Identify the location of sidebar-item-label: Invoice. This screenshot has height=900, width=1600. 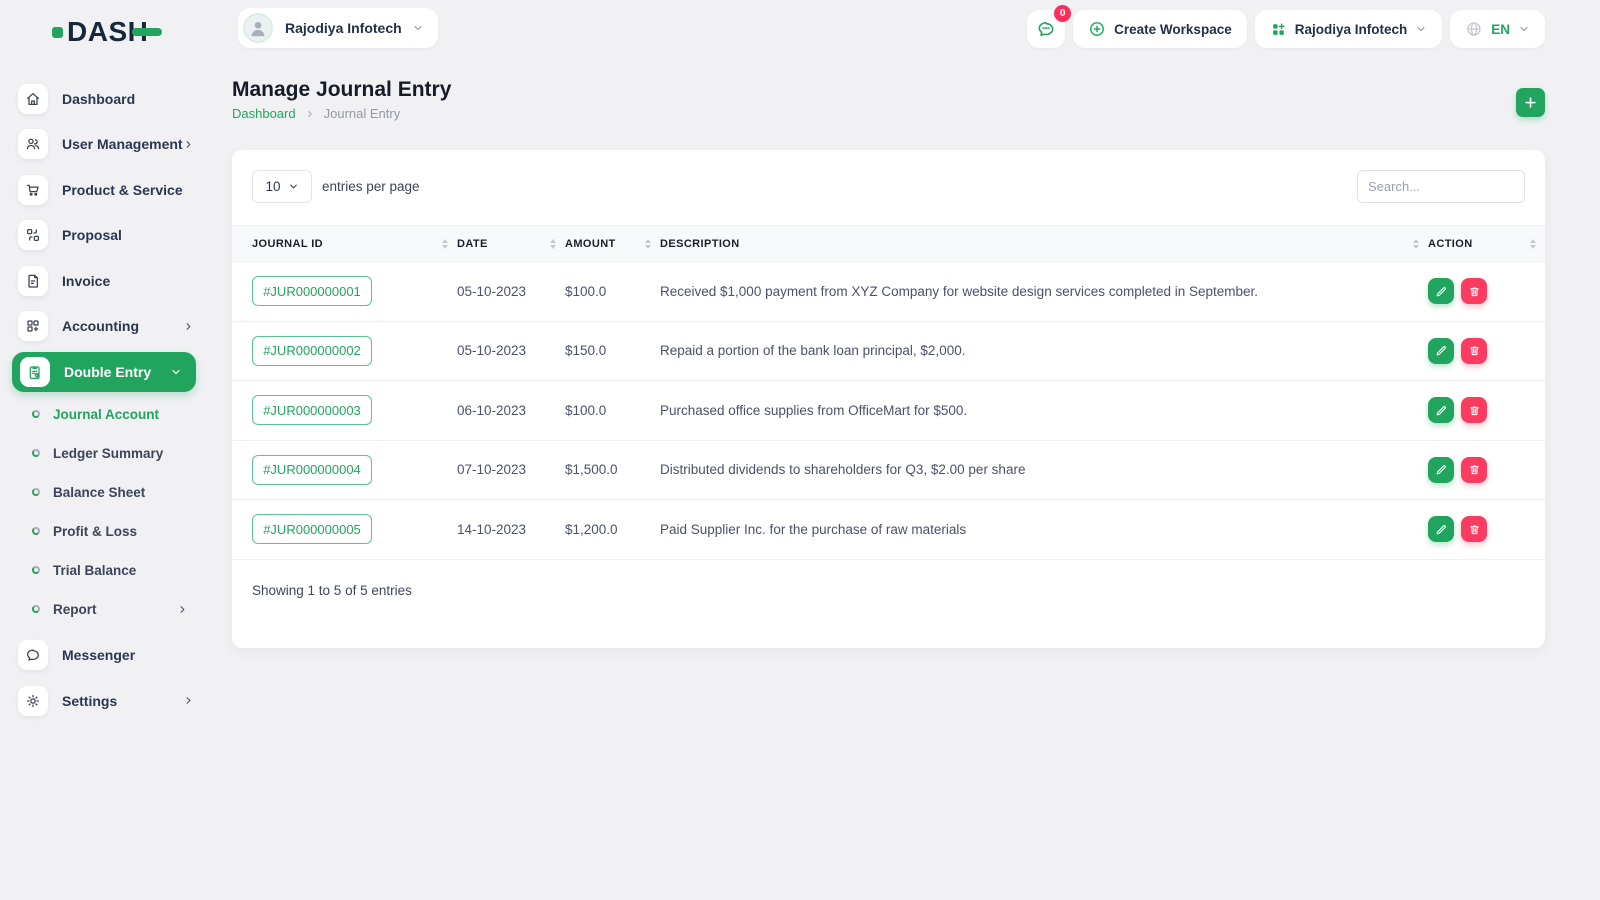
(86, 280).